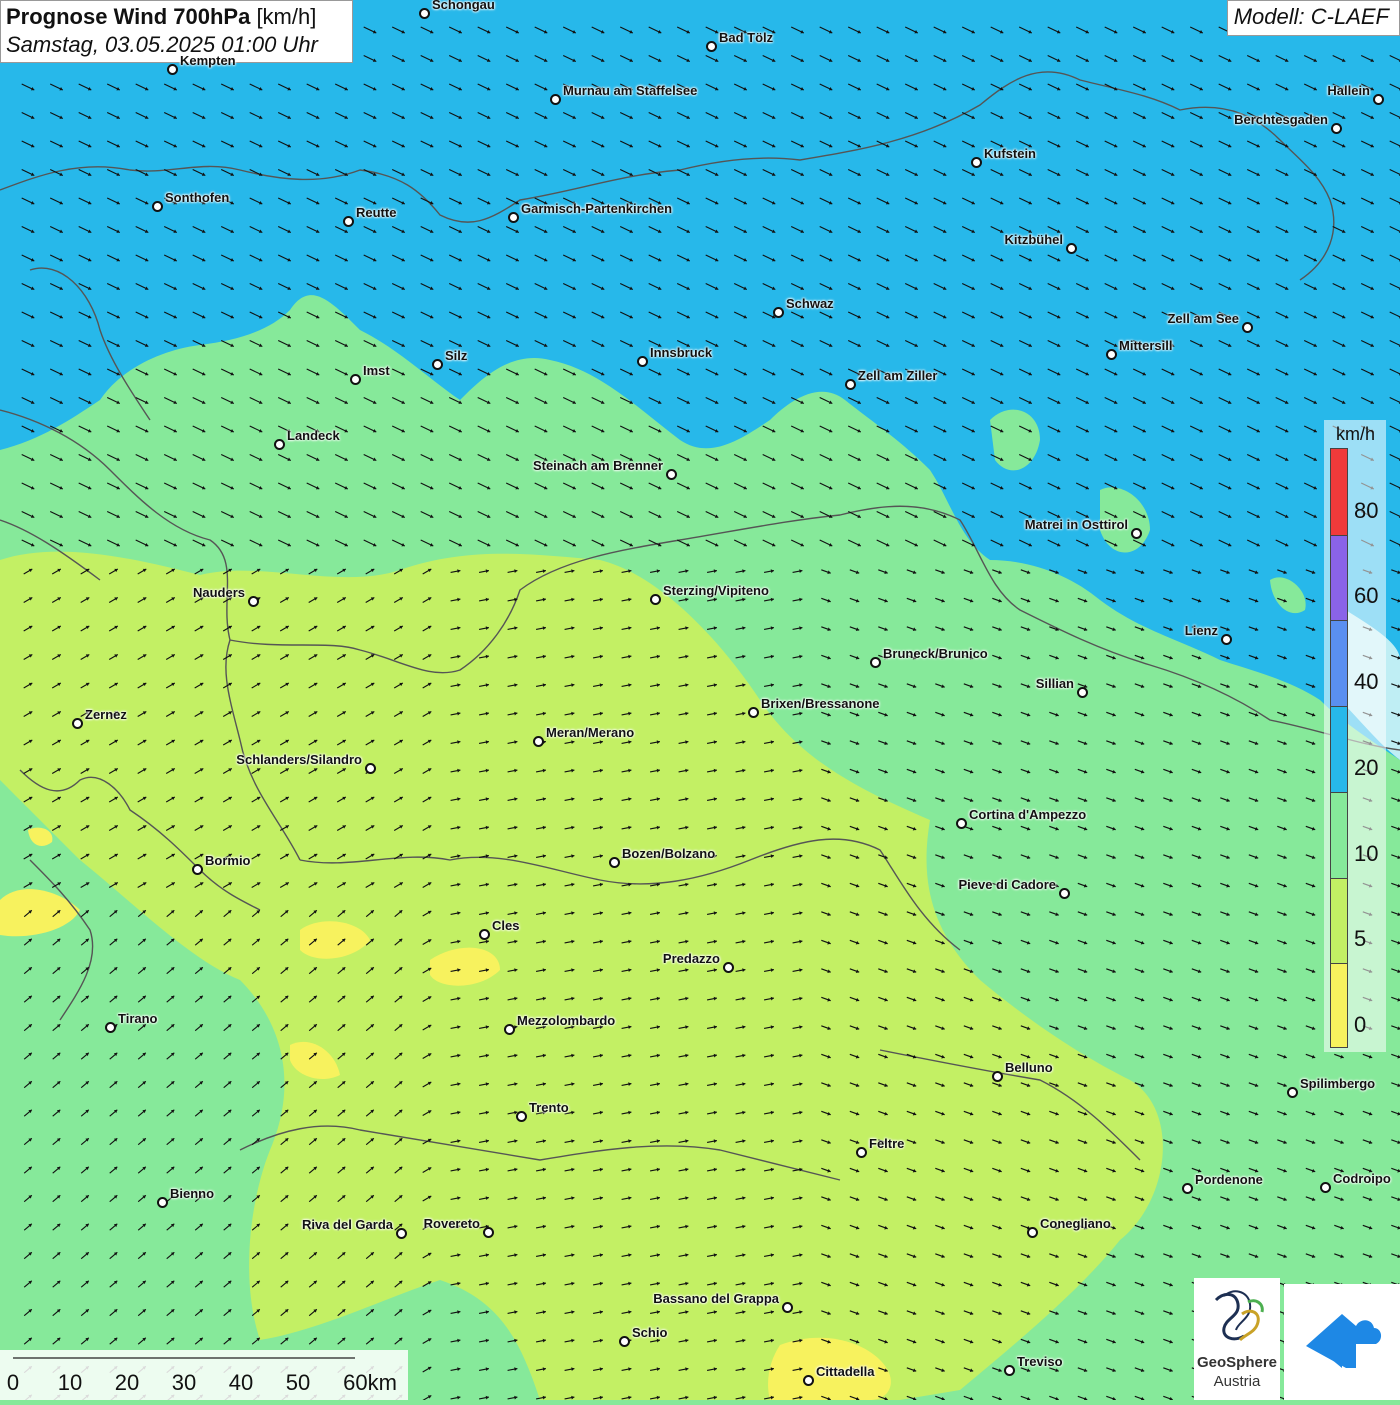 This screenshot has height=1405, width=1400. What do you see at coordinates (1201, 630) in the screenshot?
I see `city-label: Lienz` at bounding box center [1201, 630].